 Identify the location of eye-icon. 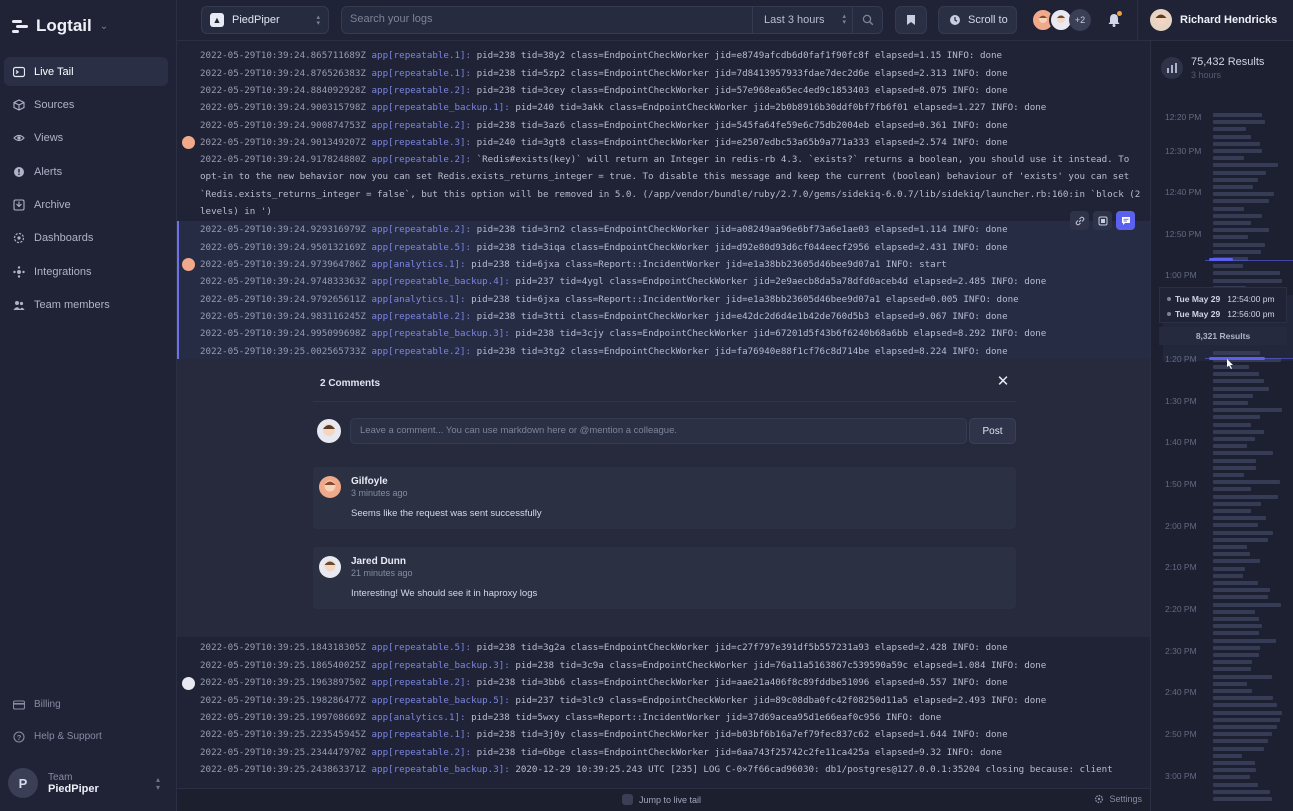
(19, 138).